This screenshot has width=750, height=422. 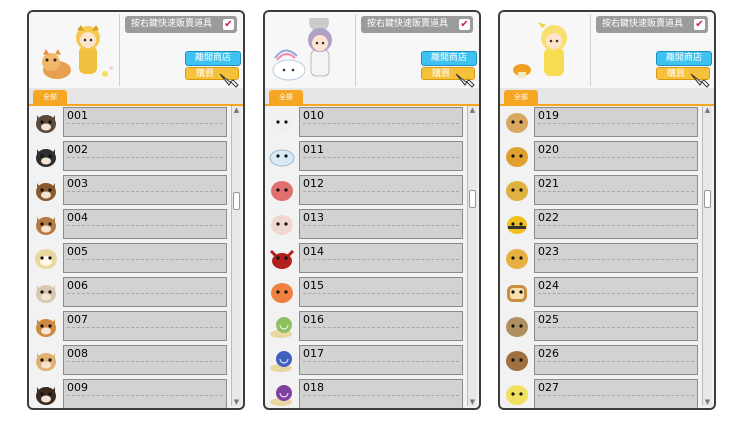 I want to click on list-item: 017, so click(x=366, y=360).